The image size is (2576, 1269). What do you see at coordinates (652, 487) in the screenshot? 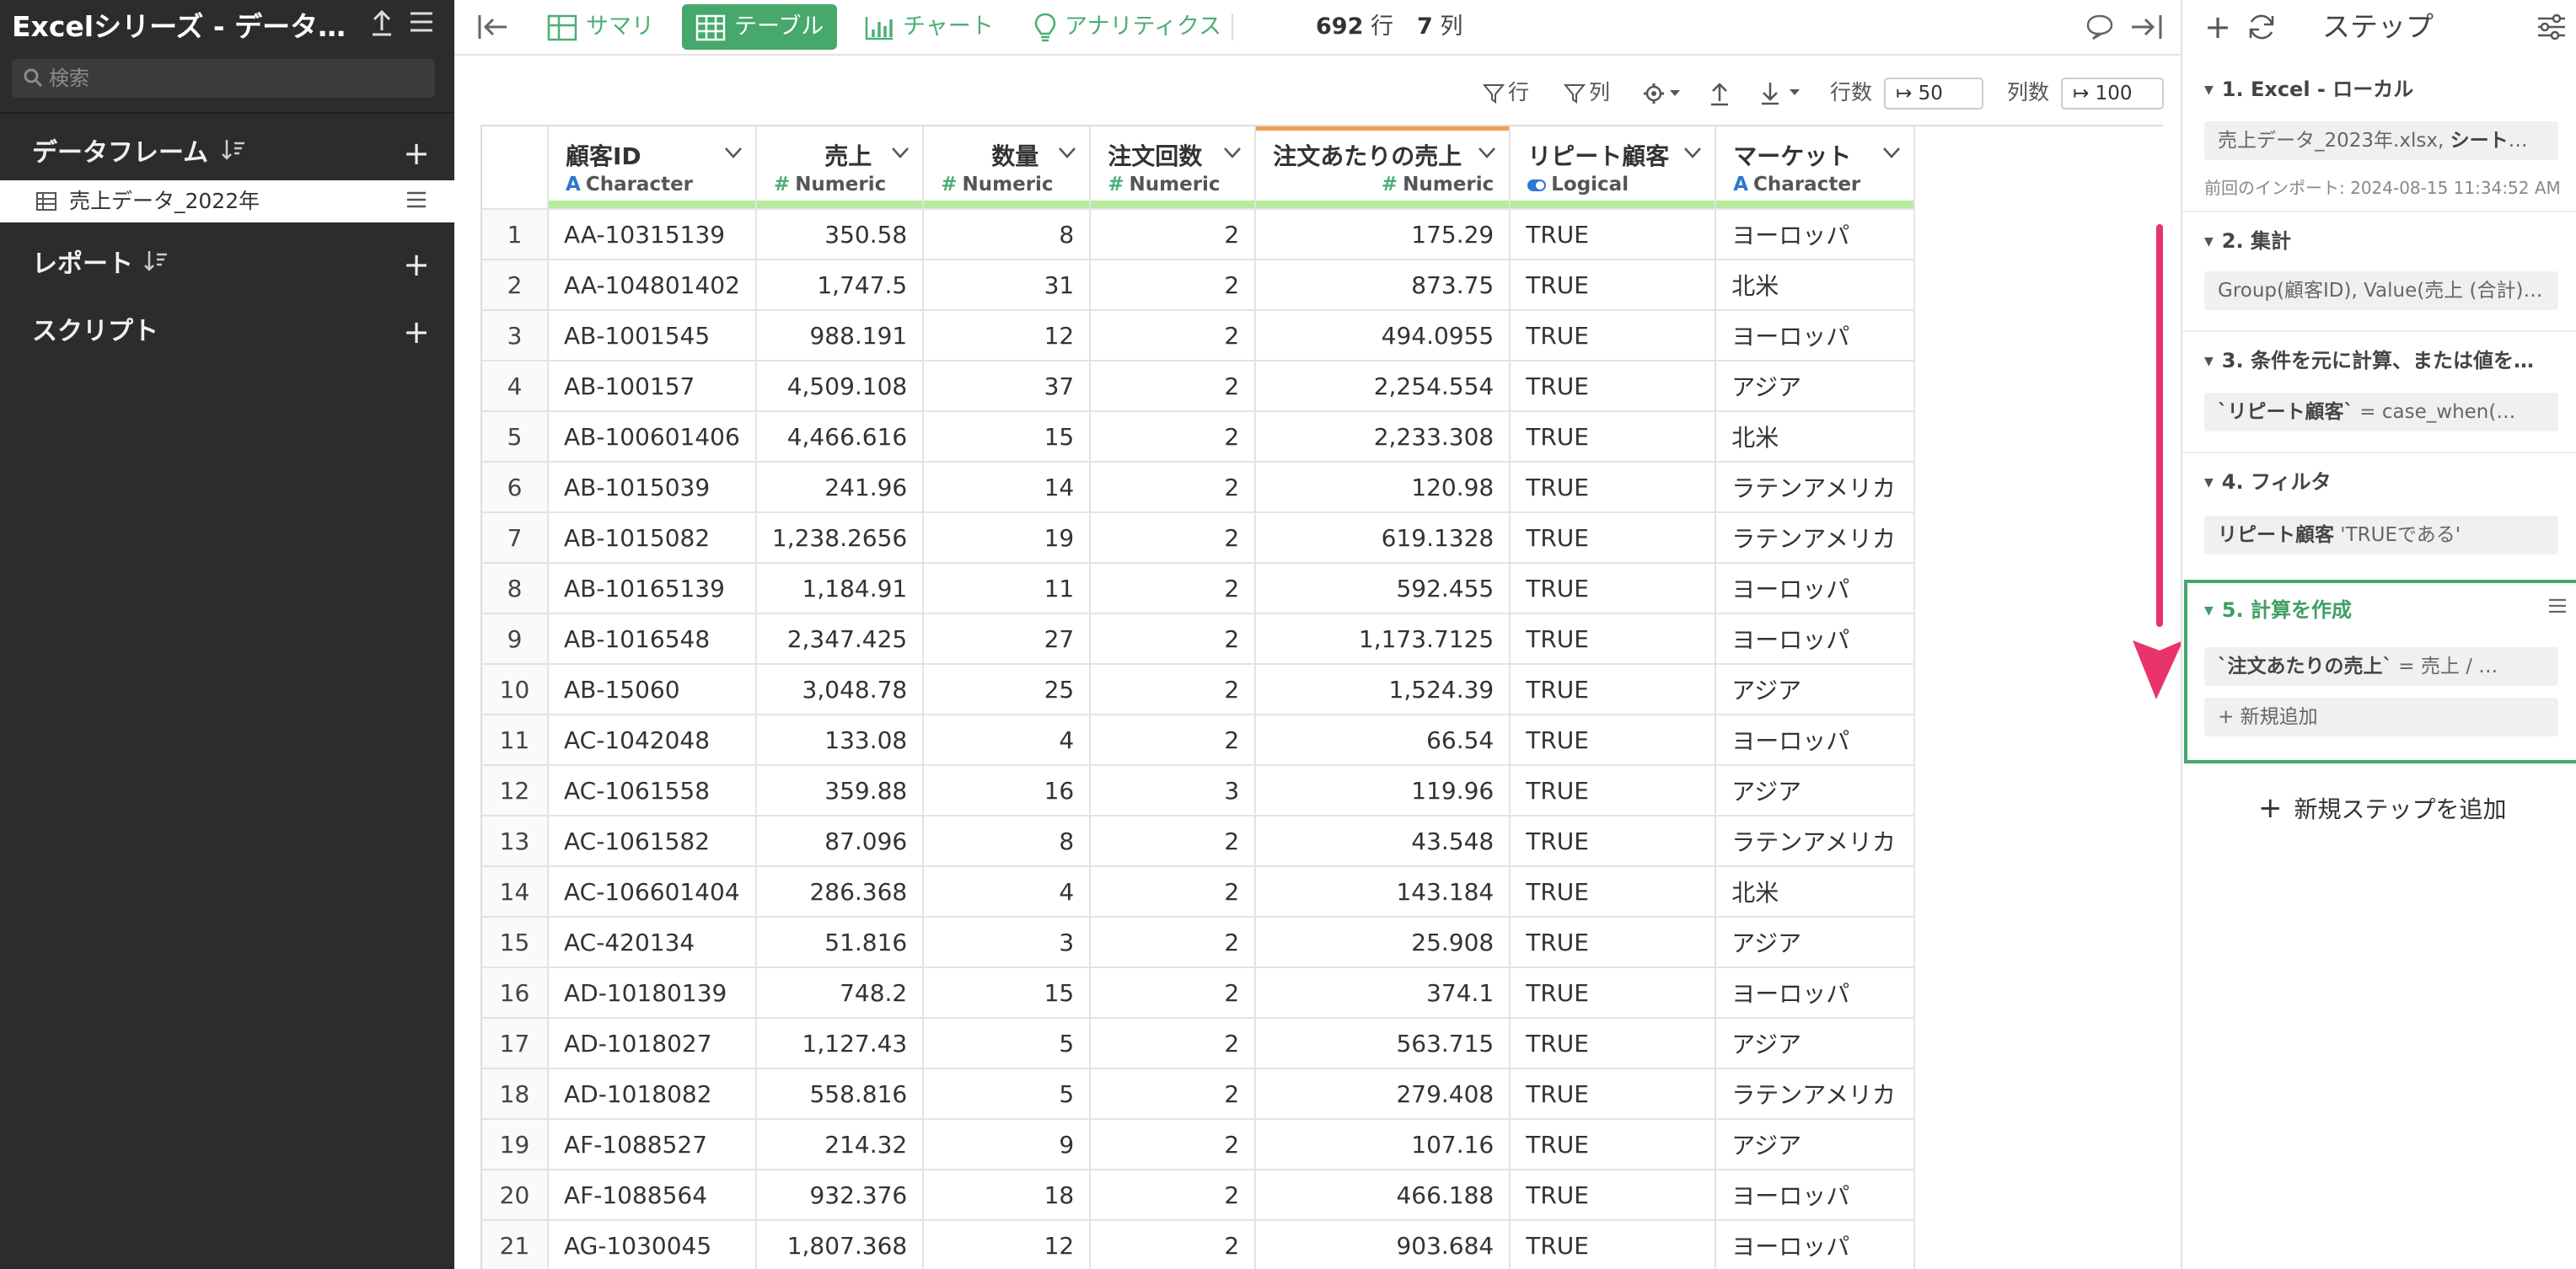
I see `table-cell: AB-1015039` at bounding box center [652, 487].